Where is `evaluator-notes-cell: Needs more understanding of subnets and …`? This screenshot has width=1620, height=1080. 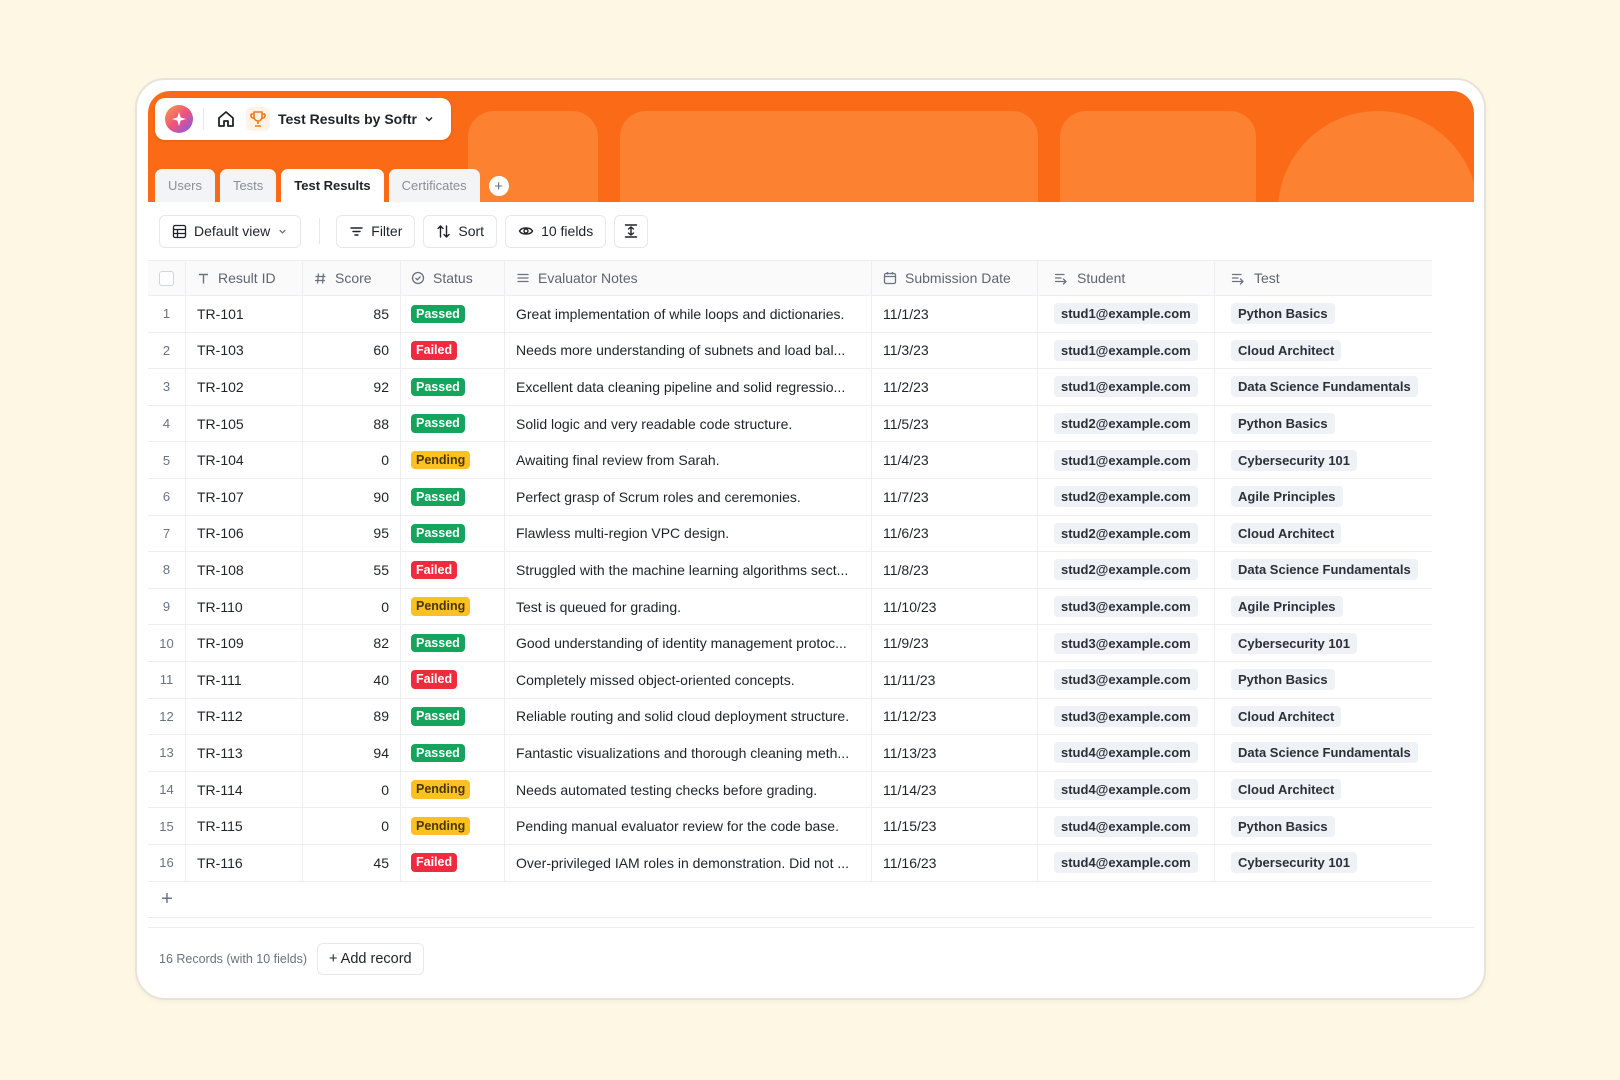
evaluator-notes-cell: Needs more understanding of subnets and … is located at coordinates (688, 350).